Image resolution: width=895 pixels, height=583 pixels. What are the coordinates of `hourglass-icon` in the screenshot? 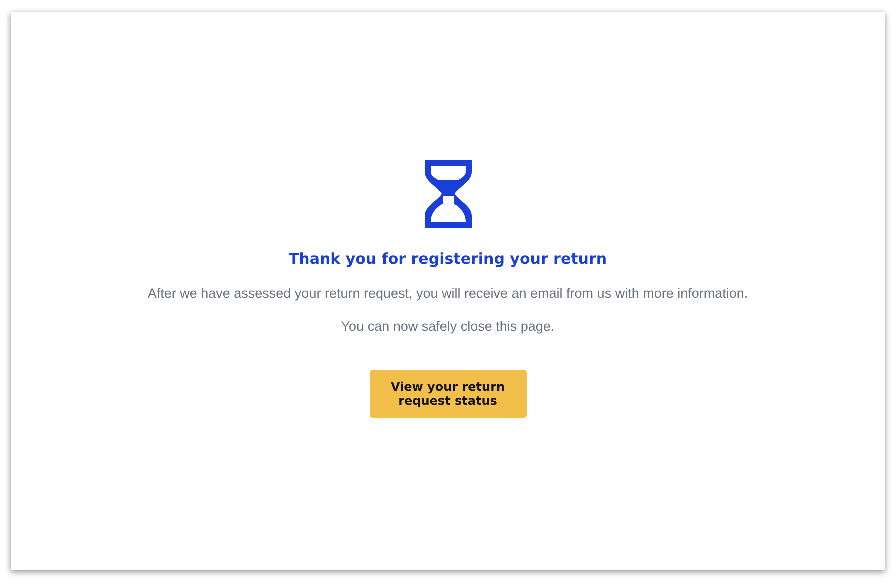 It's located at (448, 194).